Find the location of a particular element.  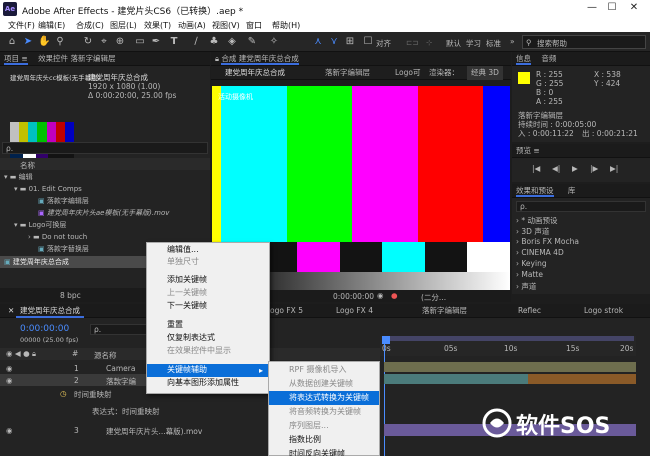

effect-category: › Keying is located at coordinates (531, 263).